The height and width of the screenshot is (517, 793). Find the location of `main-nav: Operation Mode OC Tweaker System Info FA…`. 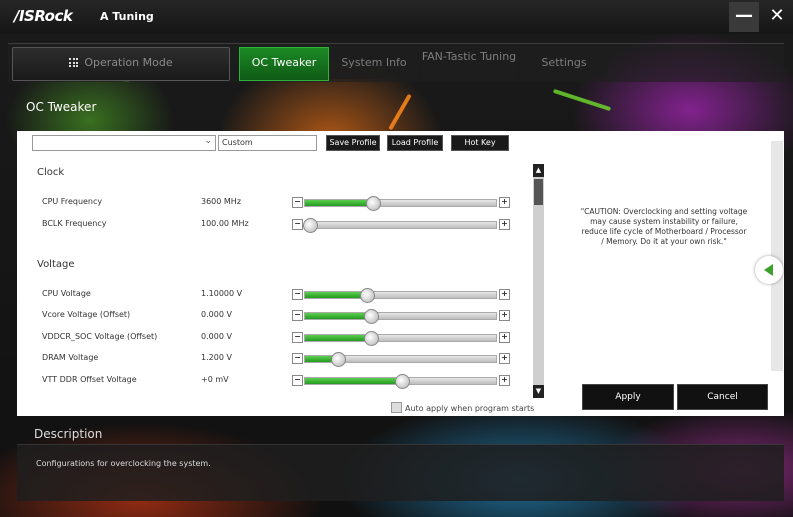

main-nav: Operation Mode OC Tweaker System Info FA… is located at coordinates (396, 62).